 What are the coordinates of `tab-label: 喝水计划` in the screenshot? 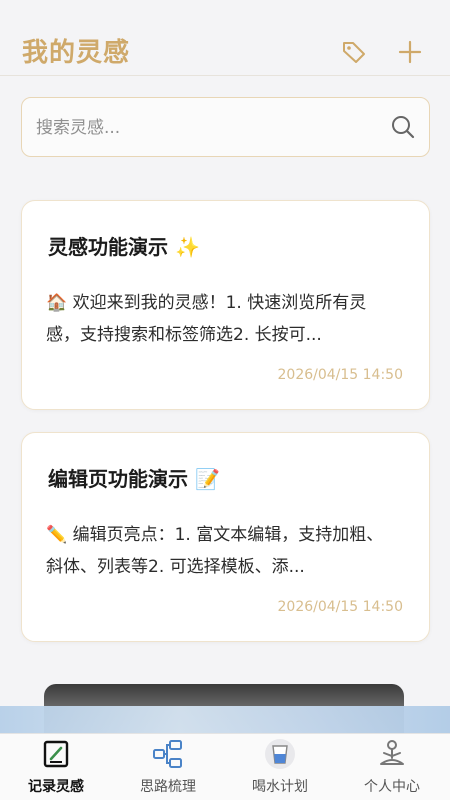 It's located at (280, 787).